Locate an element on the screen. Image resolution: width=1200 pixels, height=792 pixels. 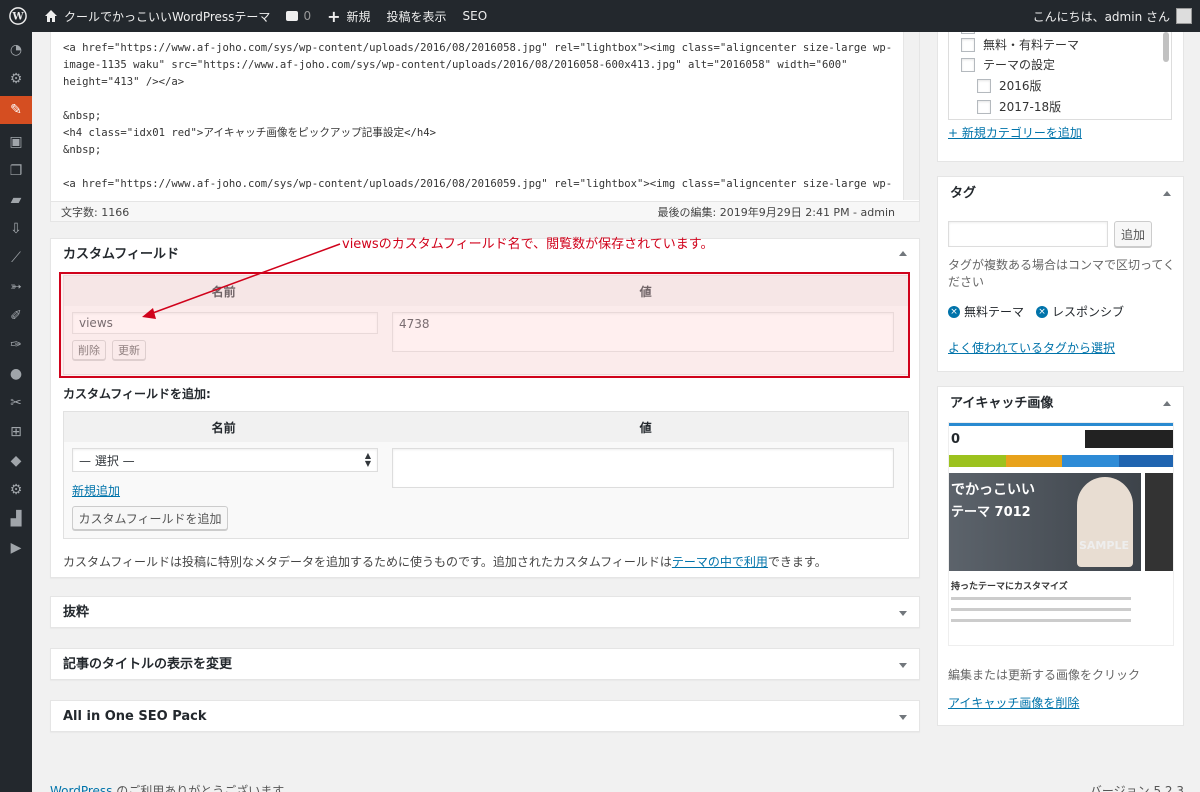
column-value: 値 is located at coordinates (645, 427).